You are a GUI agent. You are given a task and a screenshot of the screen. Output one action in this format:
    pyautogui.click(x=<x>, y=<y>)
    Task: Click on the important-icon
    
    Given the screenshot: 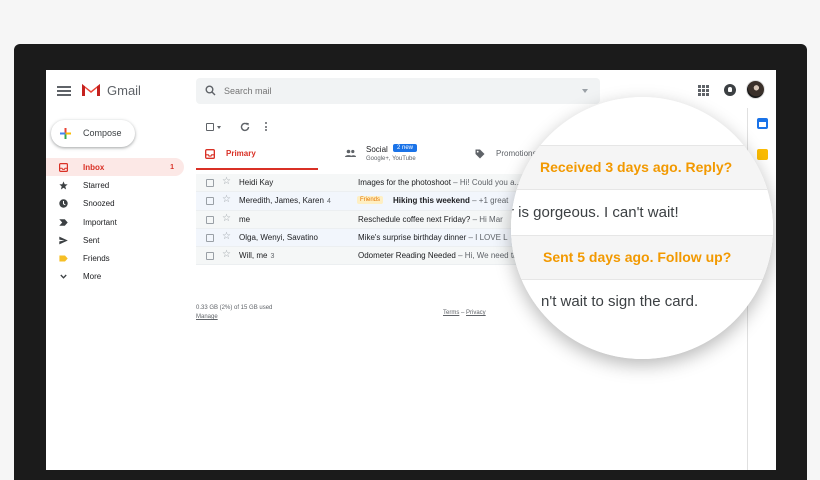 What is the action you would take?
    pyautogui.click(x=63, y=222)
    